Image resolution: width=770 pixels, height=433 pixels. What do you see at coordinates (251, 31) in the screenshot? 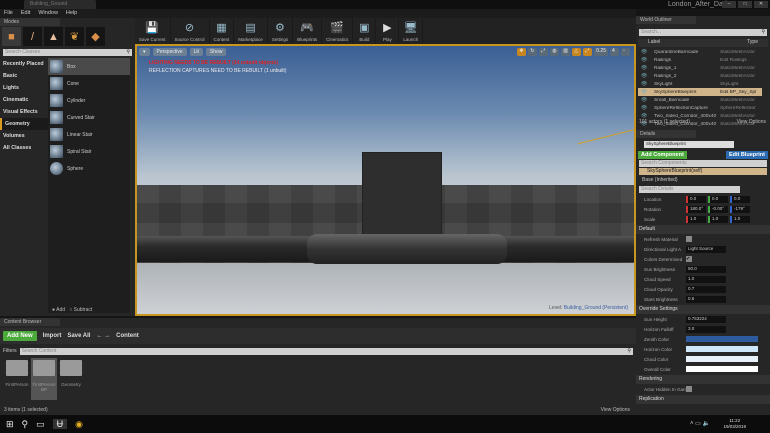
I see `marketplace-button: ▤ Marketplace` at bounding box center [251, 31].